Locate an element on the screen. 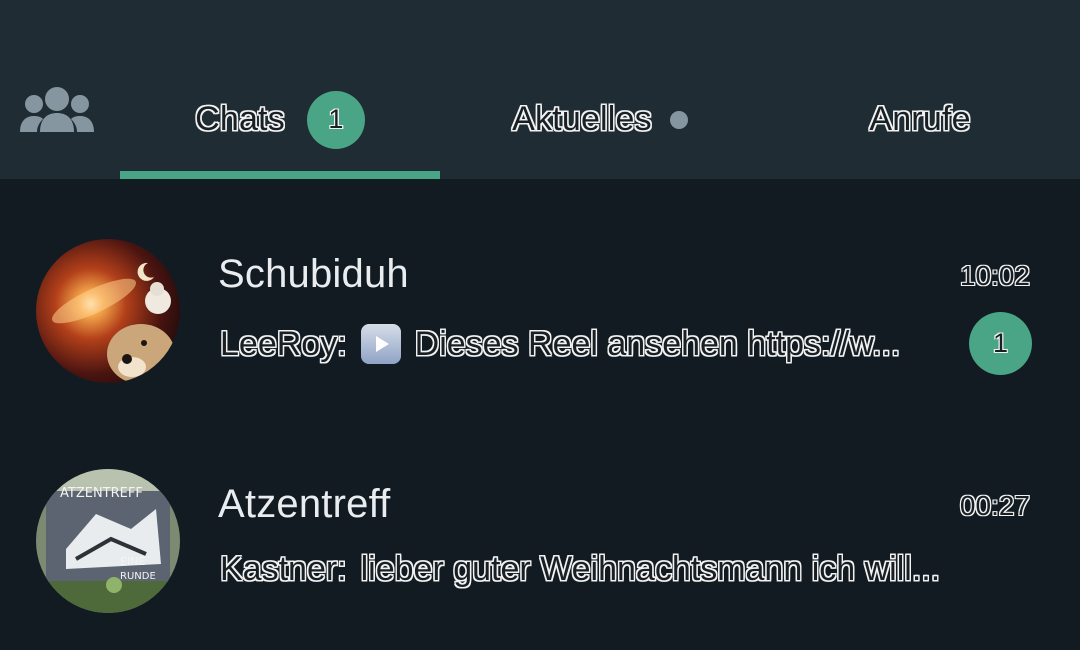  tab-aktuelles: Aktuelles is located at coordinates (600, 119).